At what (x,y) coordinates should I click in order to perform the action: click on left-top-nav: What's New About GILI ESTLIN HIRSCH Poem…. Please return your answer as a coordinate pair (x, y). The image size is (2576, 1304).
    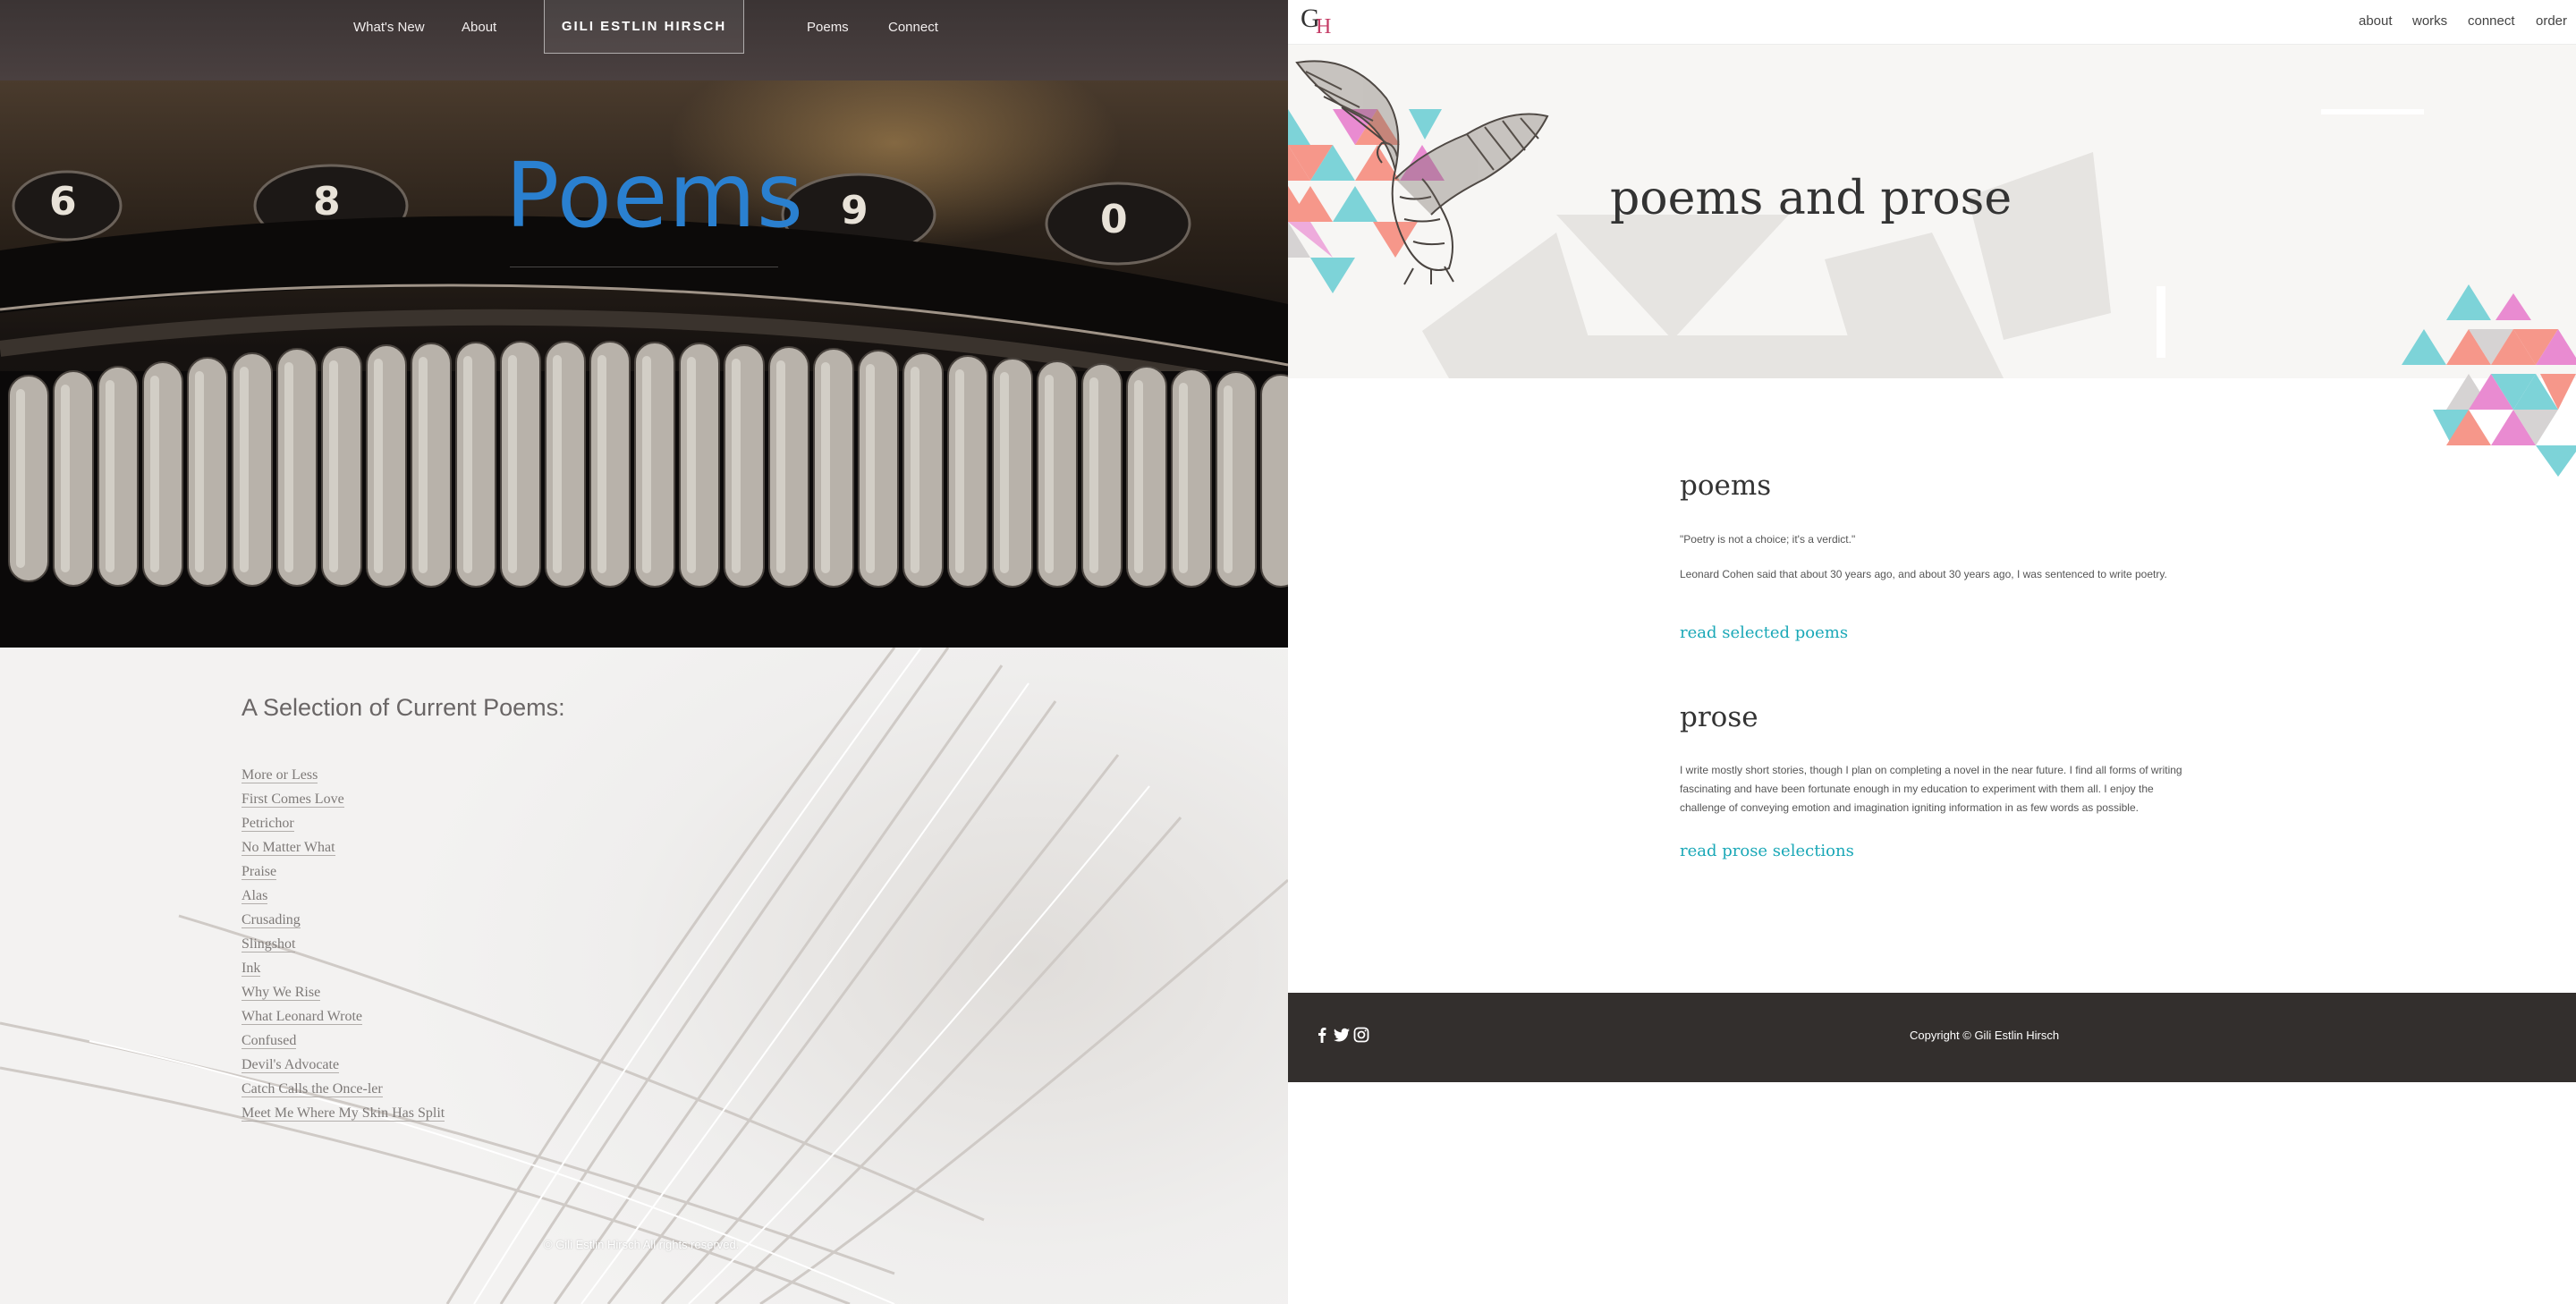
    Looking at the image, I should click on (644, 40).